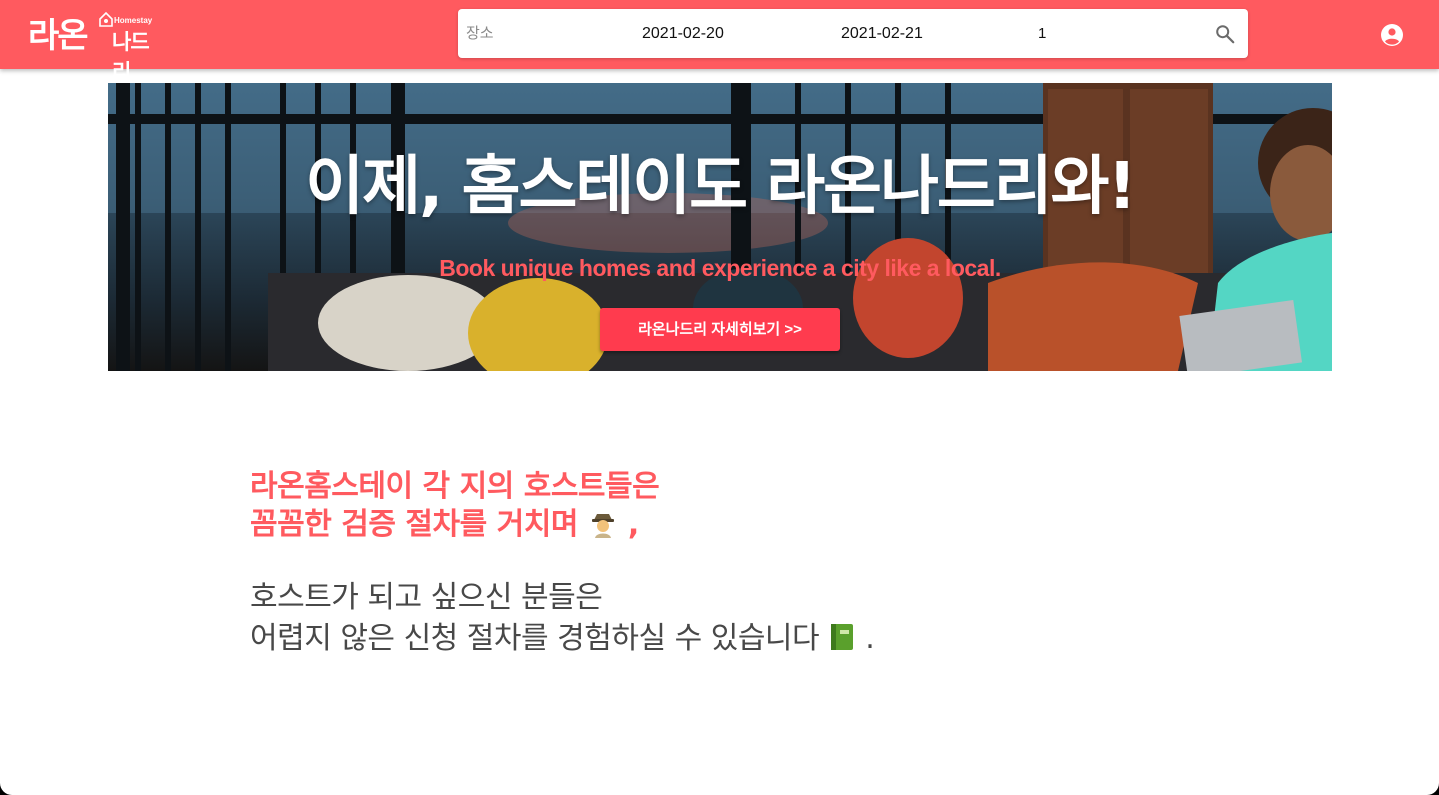  What do you see at coordinates (721, 187) in the screenshot?
I see `hero-title: 이제, 홈스테이도 라온나드리와!` at bounding box center [721, 187].